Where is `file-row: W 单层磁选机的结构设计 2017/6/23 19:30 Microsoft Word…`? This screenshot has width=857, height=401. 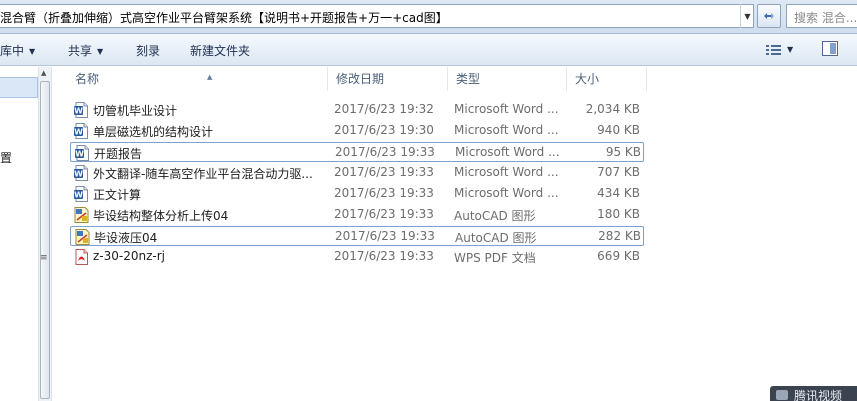 file-row: W 单层磁选机的结构设计 2017/6/23 19:30 Microsoft Word… is located at coordinates (357, 131).